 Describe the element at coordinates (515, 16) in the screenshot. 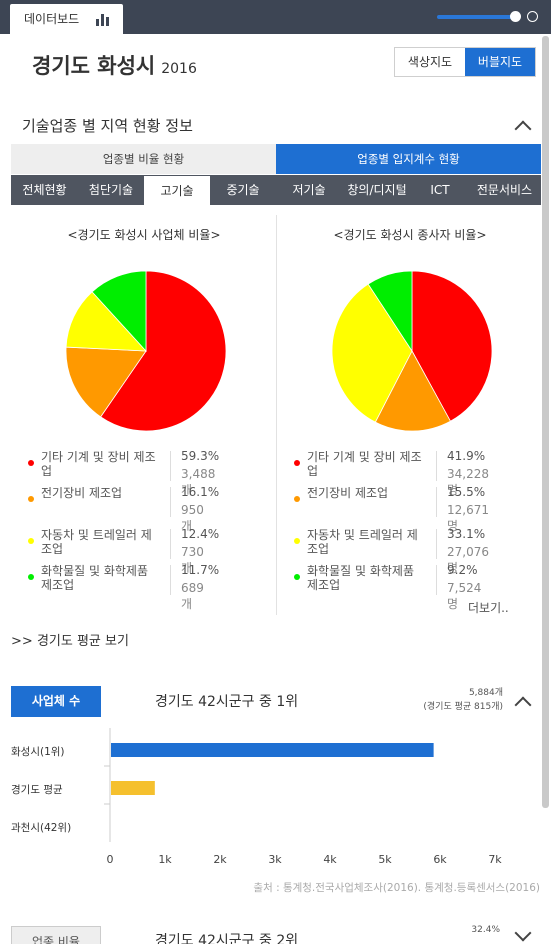

I see `zoom-slider-handle` at that location.